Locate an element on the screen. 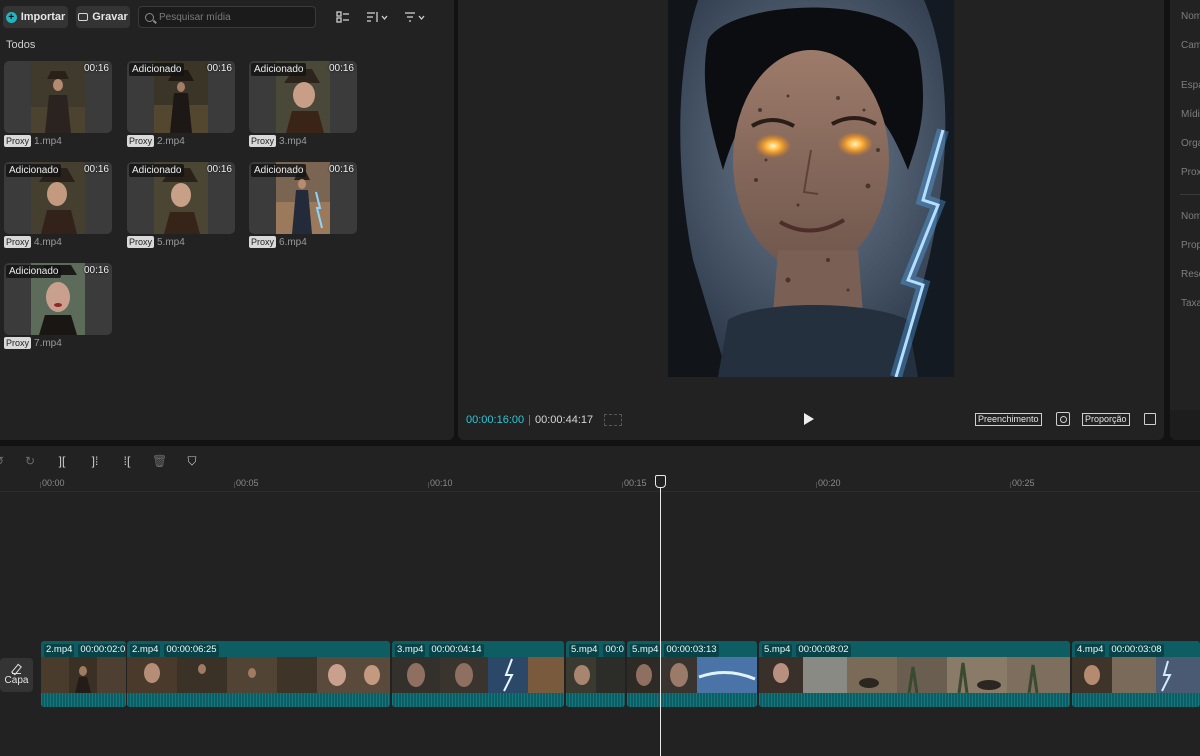  screenshot-icon is located at coordinates (1063, 419).